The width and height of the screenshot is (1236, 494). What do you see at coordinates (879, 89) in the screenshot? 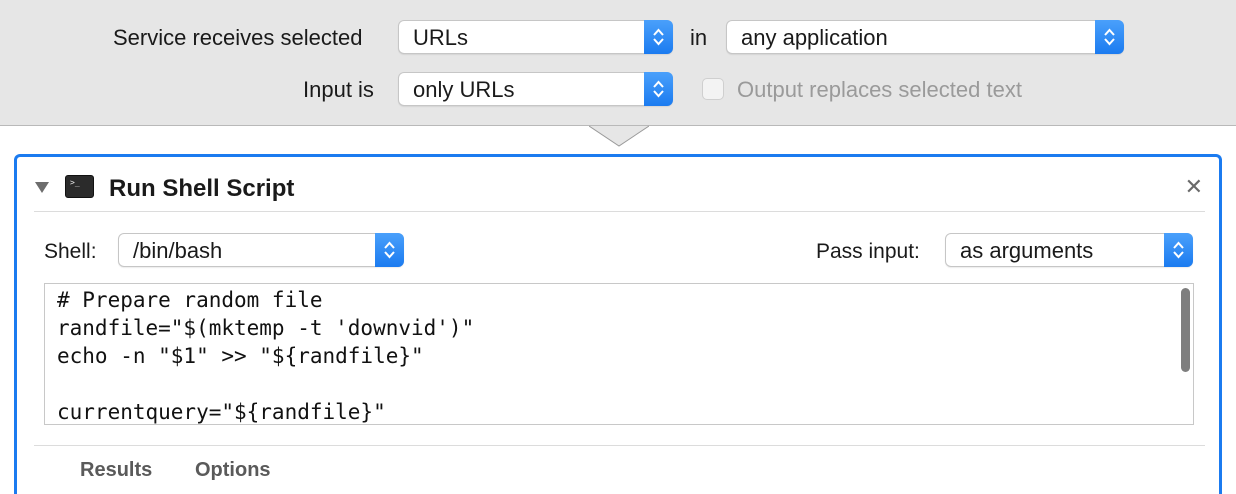
I see `output-replaces-label: Output replaces selected text` at bounding box center [879, 89].